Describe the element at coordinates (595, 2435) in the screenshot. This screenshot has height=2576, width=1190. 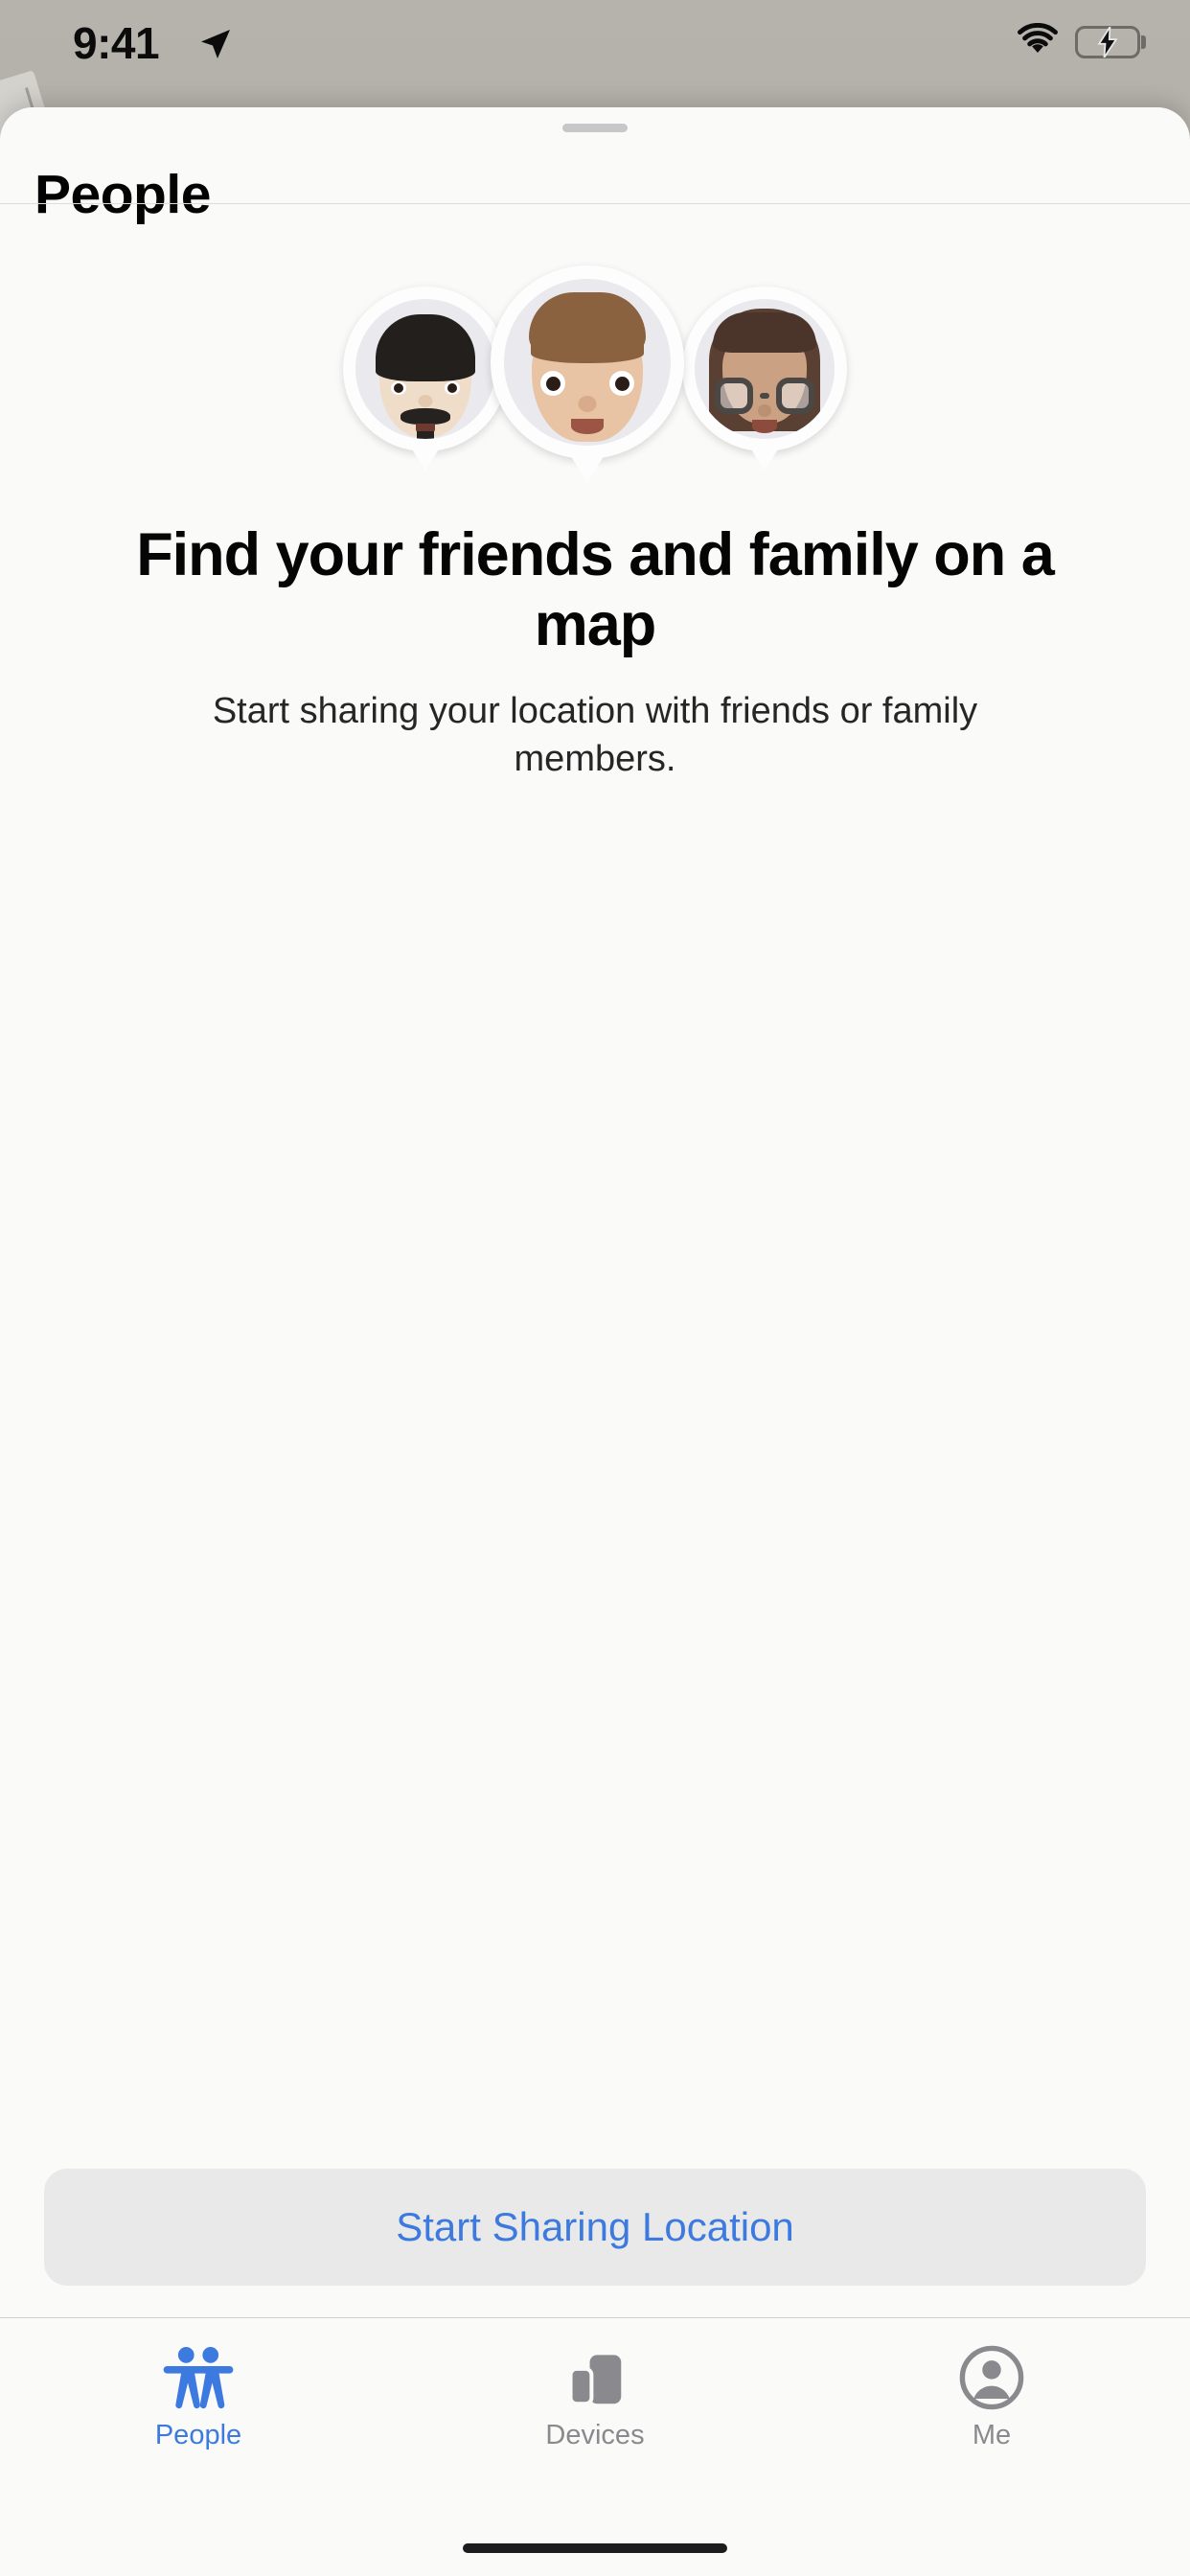
I see `tab-devices-label: Devices` at that location.